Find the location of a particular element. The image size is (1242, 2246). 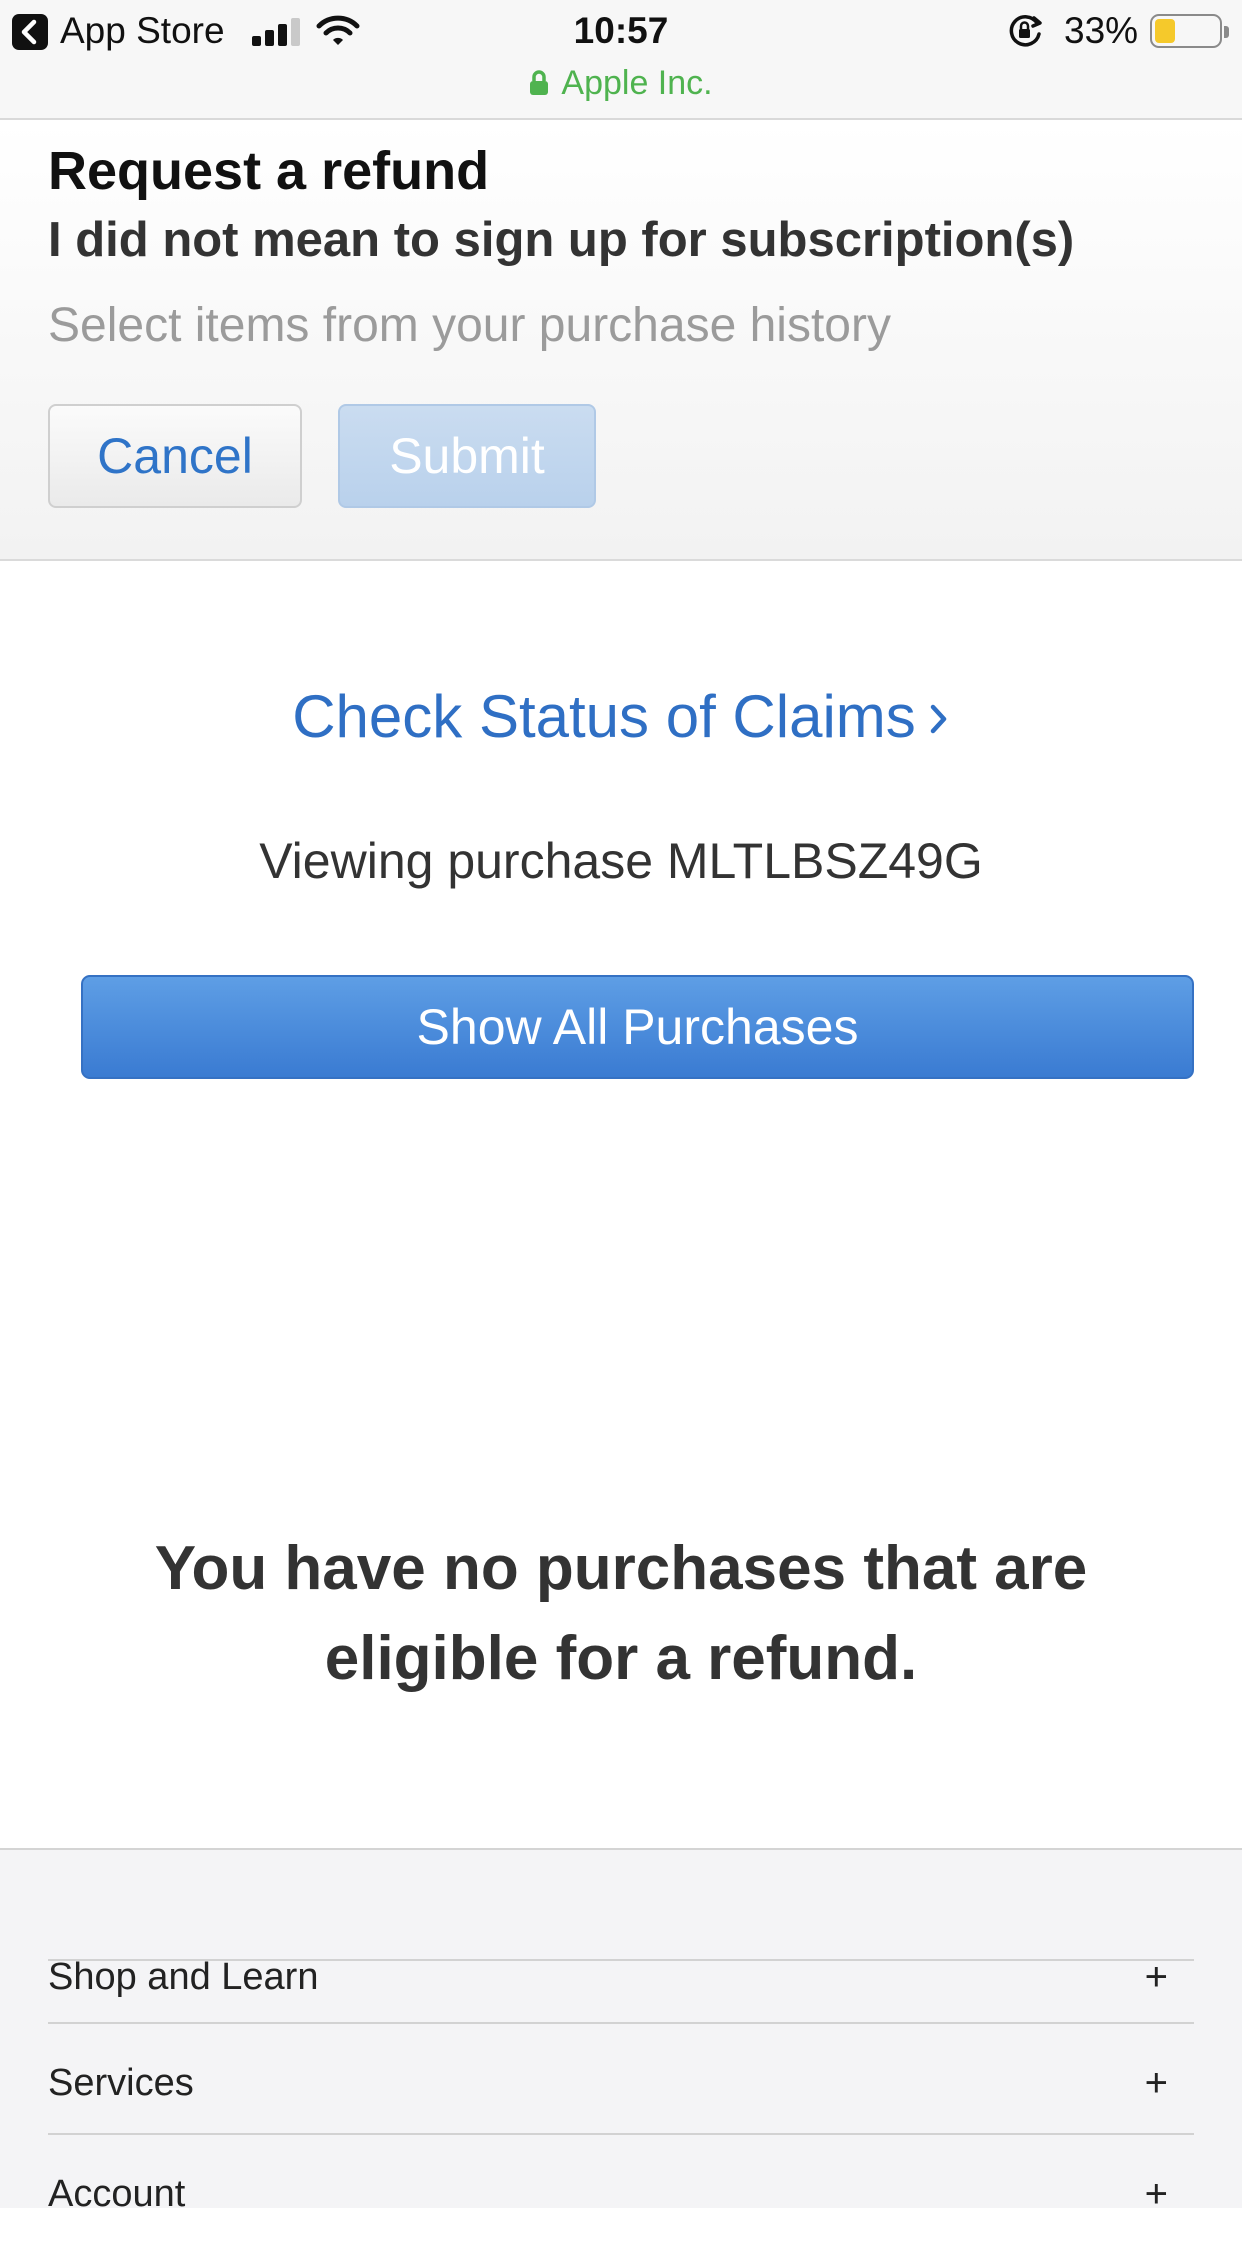

status-row: App Store 10:57 33% is located at coordinates (621, 31).